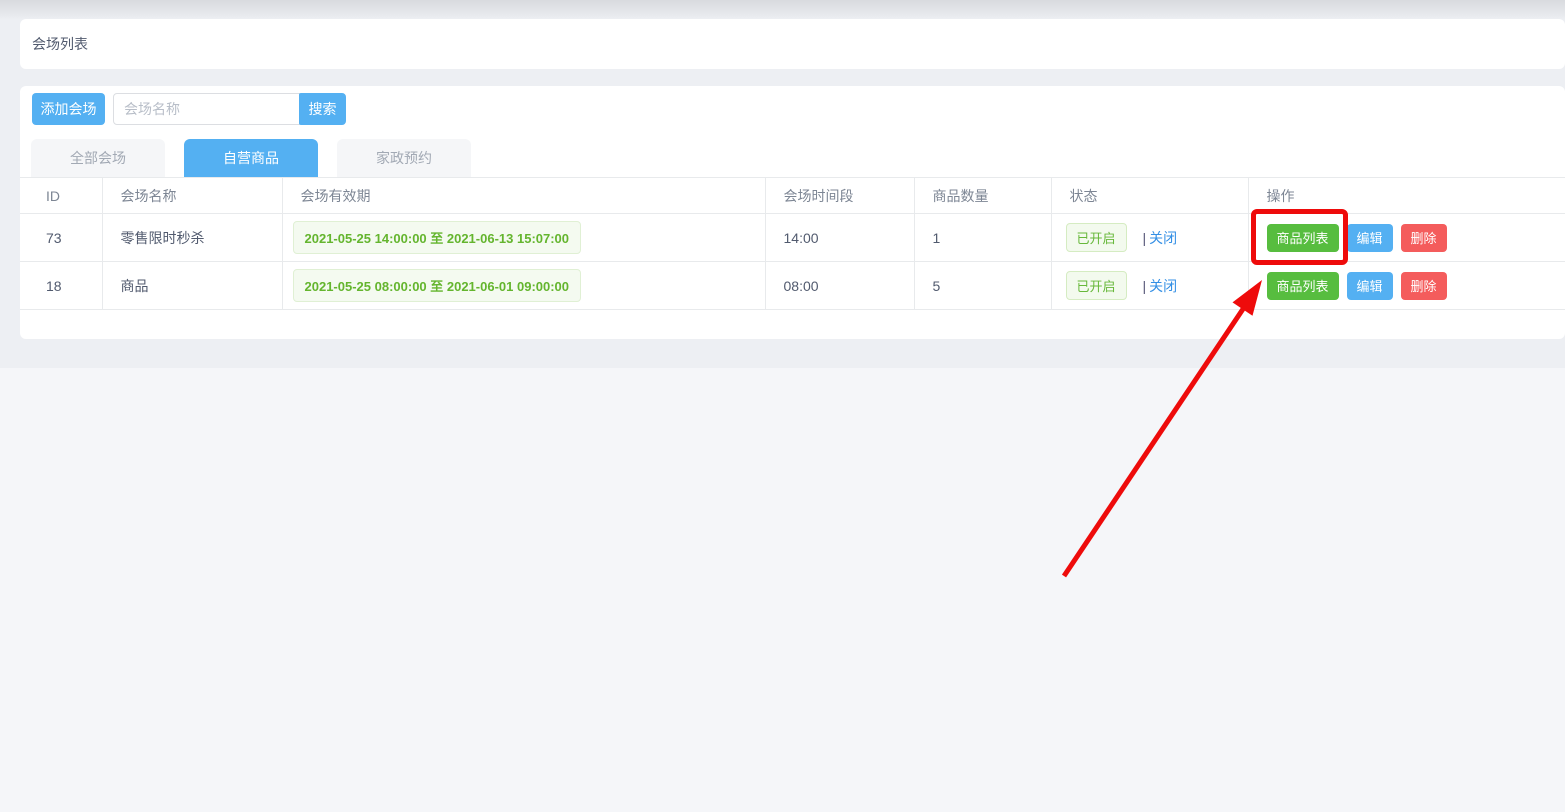  I want to click on search-group: 搜索, so click(229, 109).